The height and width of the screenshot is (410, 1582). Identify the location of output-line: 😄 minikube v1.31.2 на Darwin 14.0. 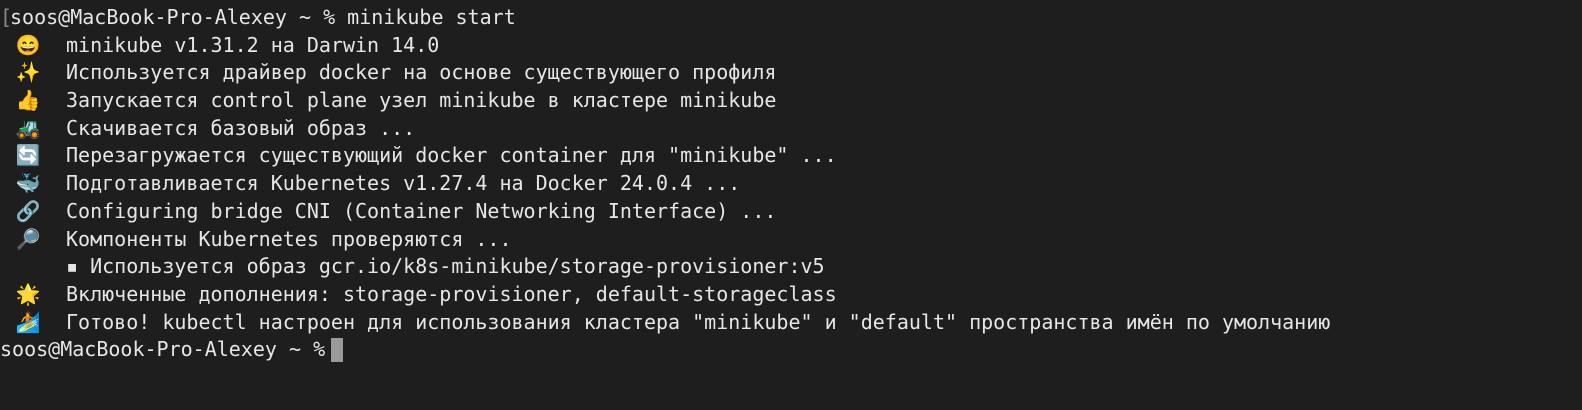
(791, 46).